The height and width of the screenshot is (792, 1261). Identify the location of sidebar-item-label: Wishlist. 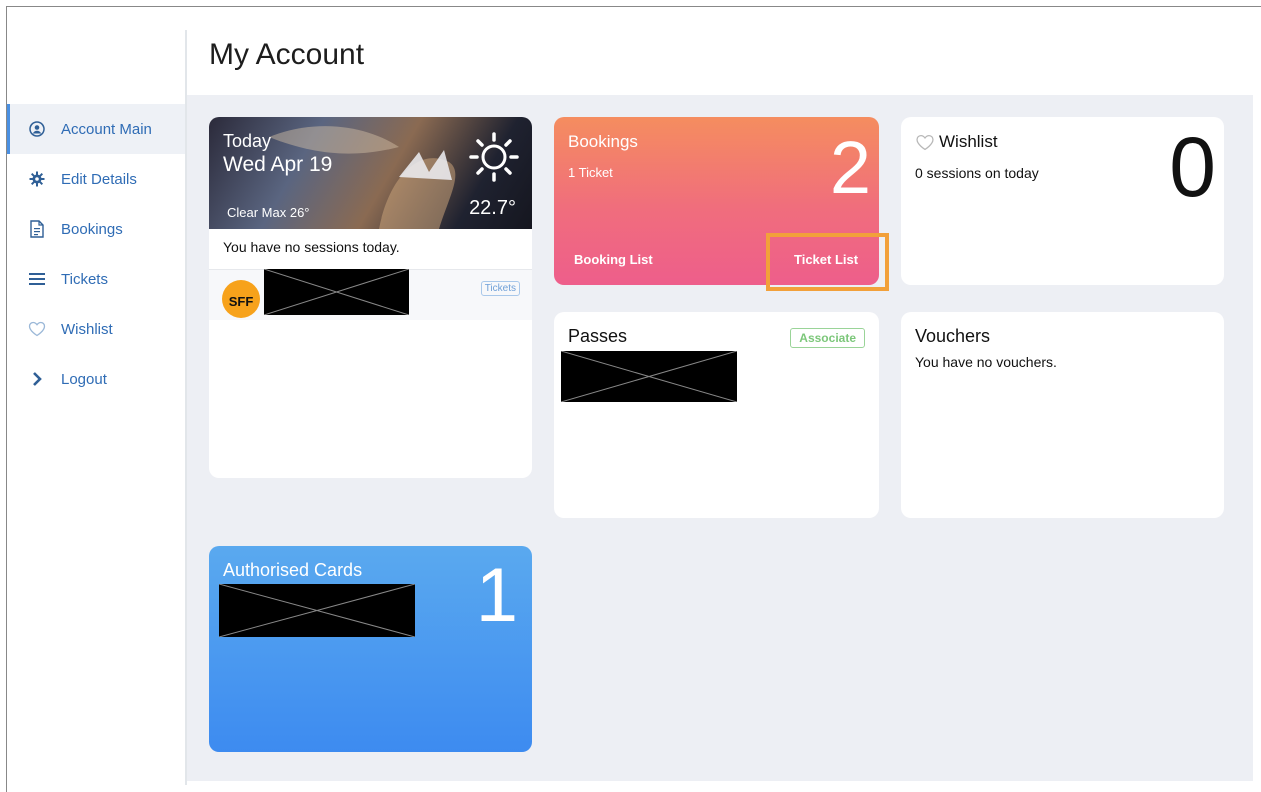
(87, 329).